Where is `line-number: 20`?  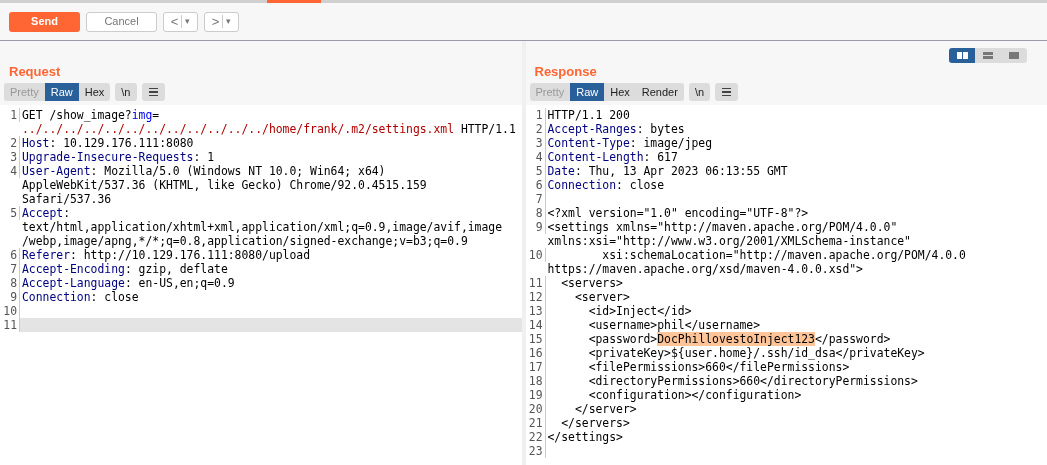 line-number: 20 is located at coordinates (536, 409).